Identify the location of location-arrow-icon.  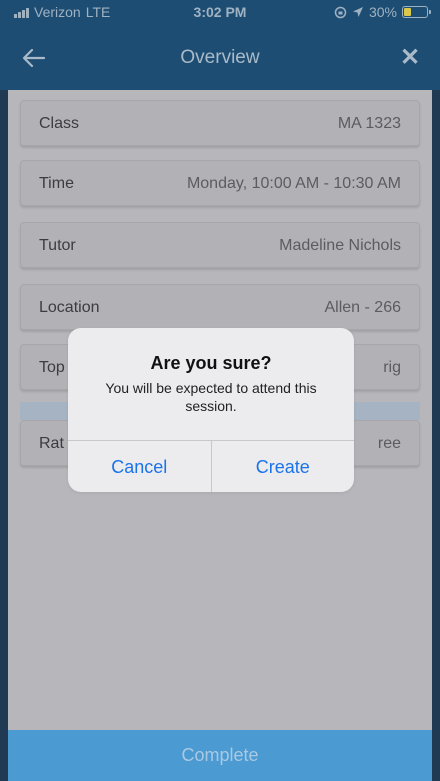
(357, 12).